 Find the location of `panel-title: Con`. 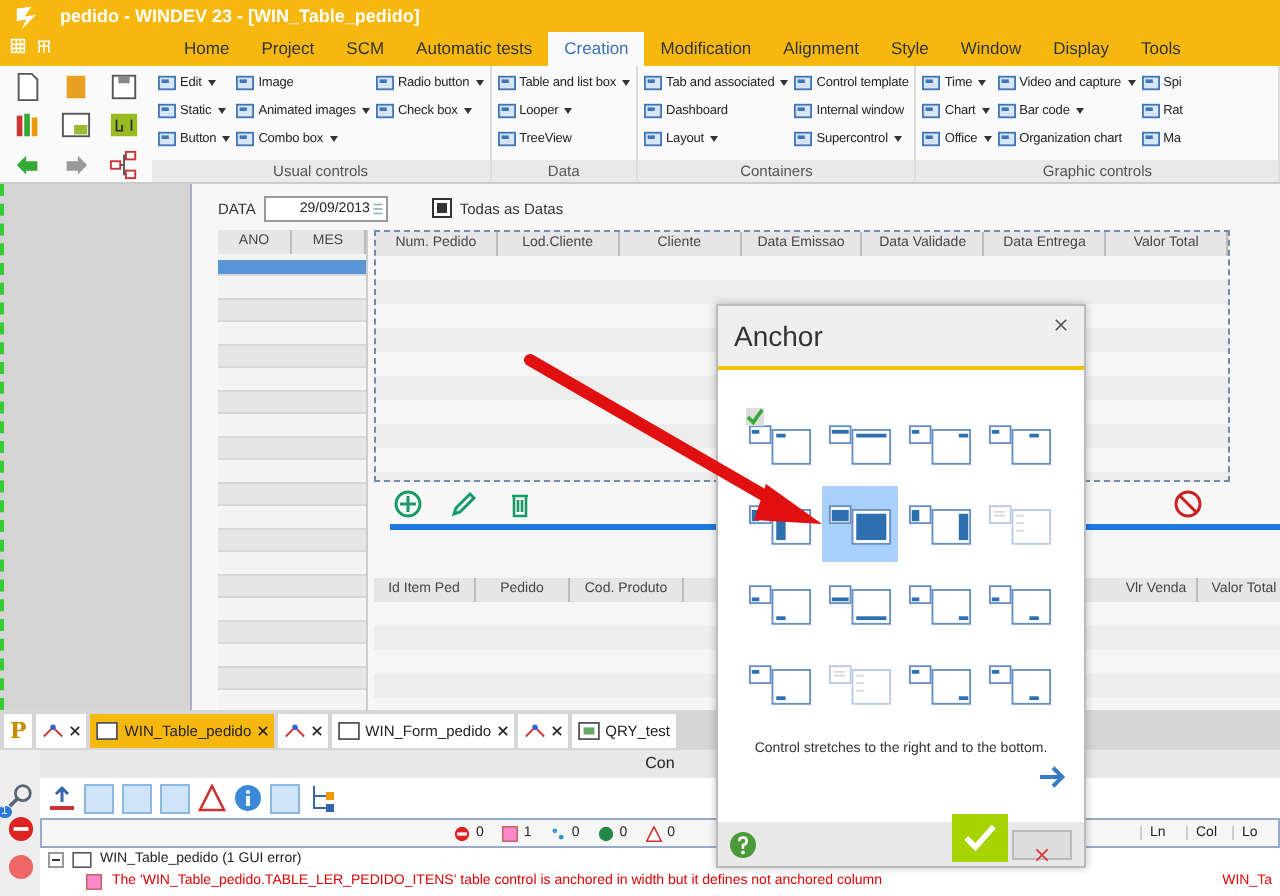

panel-title: Con is located at coordinates (660, 763).